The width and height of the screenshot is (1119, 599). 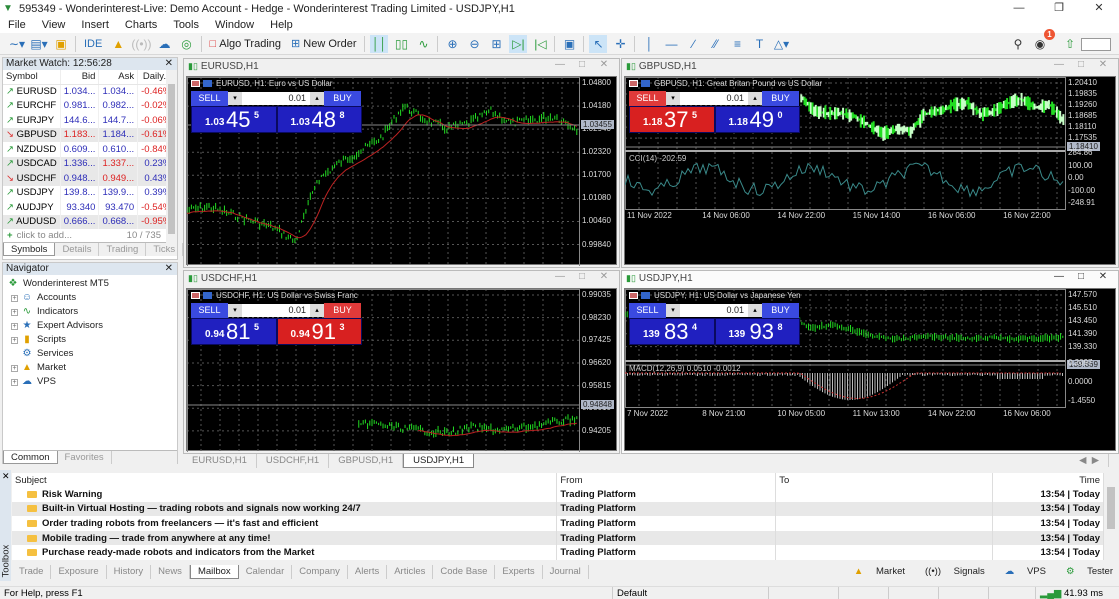 I want to click on cursor-icon: ↖, so click(x=598, y=43).